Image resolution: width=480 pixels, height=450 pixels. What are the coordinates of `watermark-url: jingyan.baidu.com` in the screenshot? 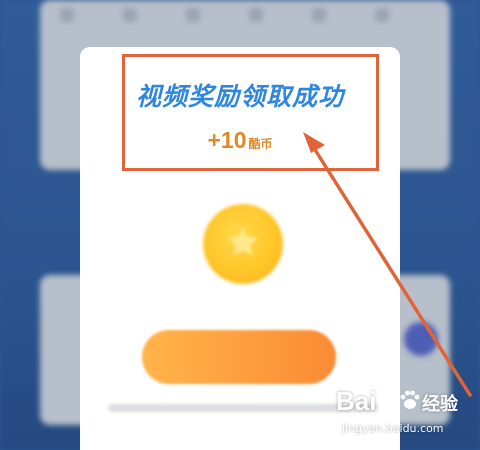 It's located at (393, 428).